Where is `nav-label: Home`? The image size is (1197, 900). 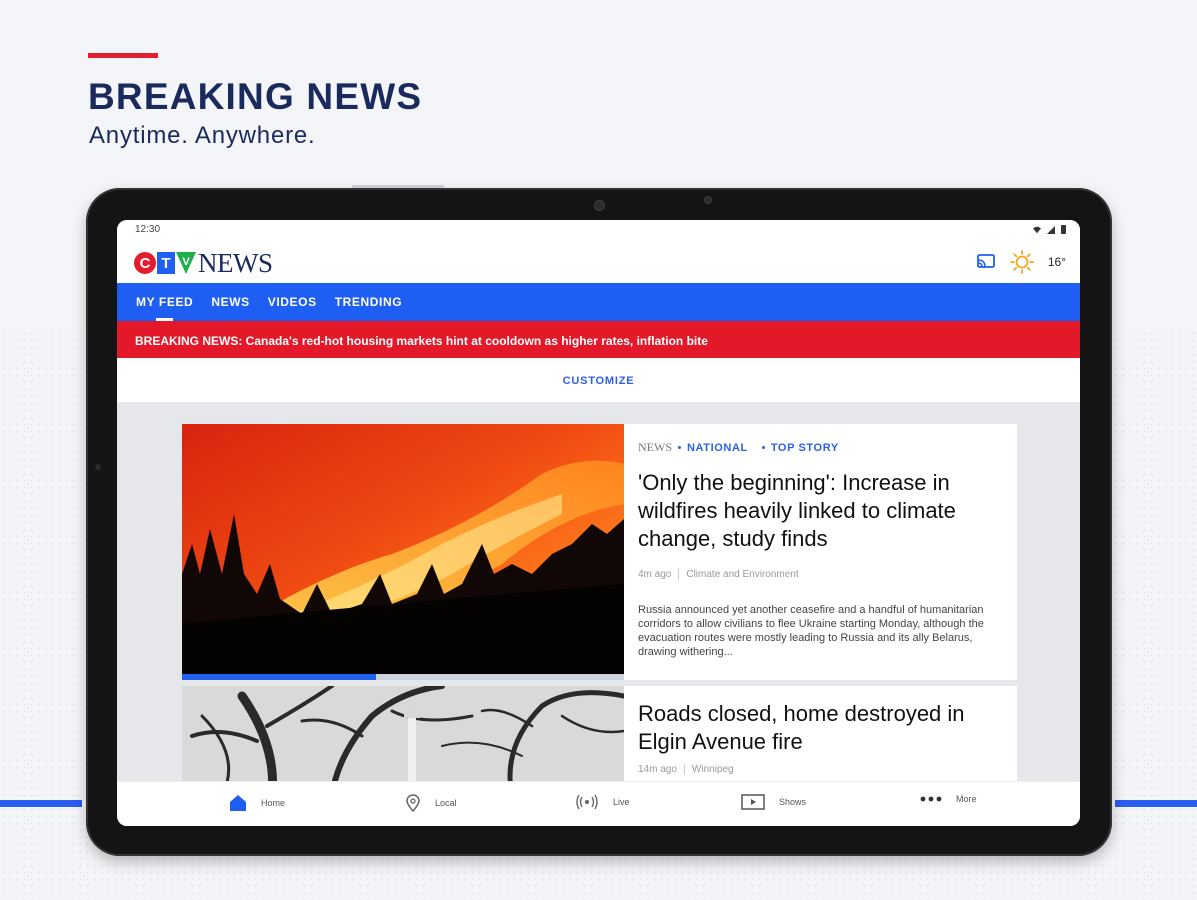
nav-label: Home is located at coordinates (273, 803).